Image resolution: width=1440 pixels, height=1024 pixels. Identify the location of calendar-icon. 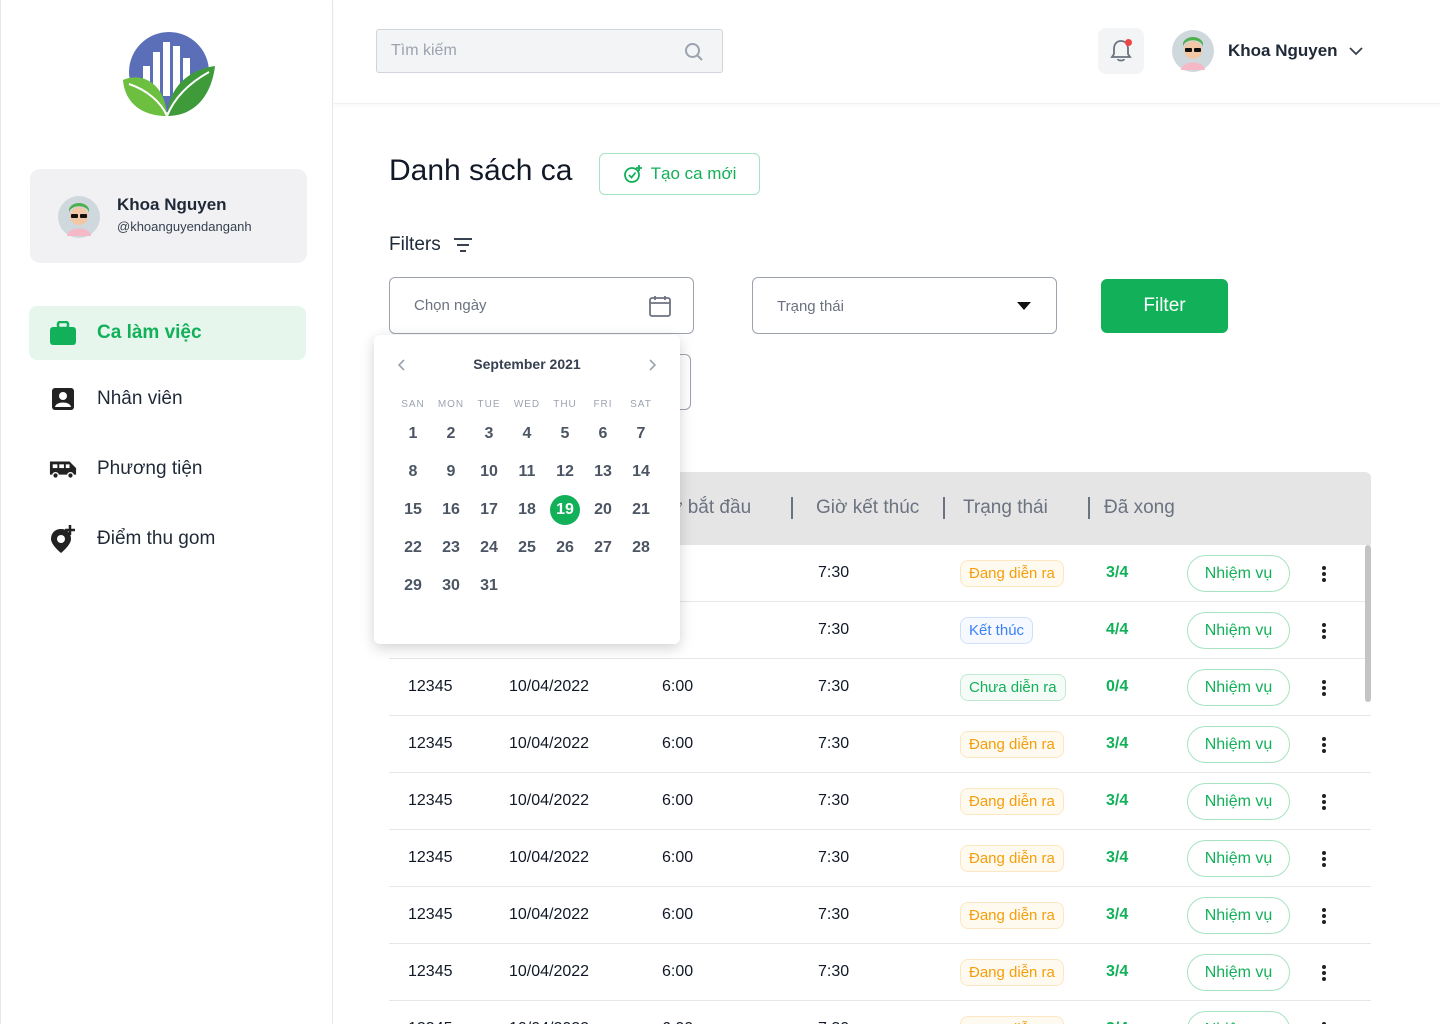
(660, 306).